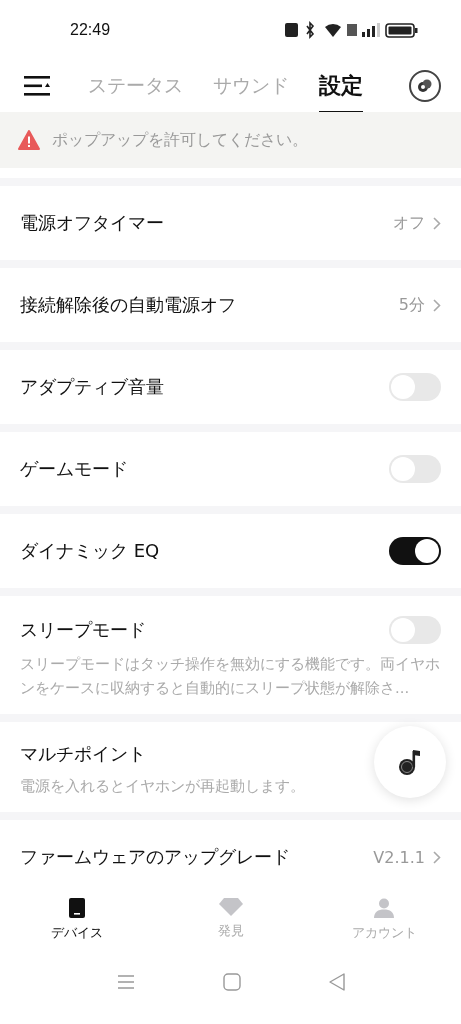 Image resolution: width=461 pixels, height=1024 pixels. What do you see at coordinates (230, 907) in the screenshot?
I see `diamond-icon` at bounding box center [230, 907].